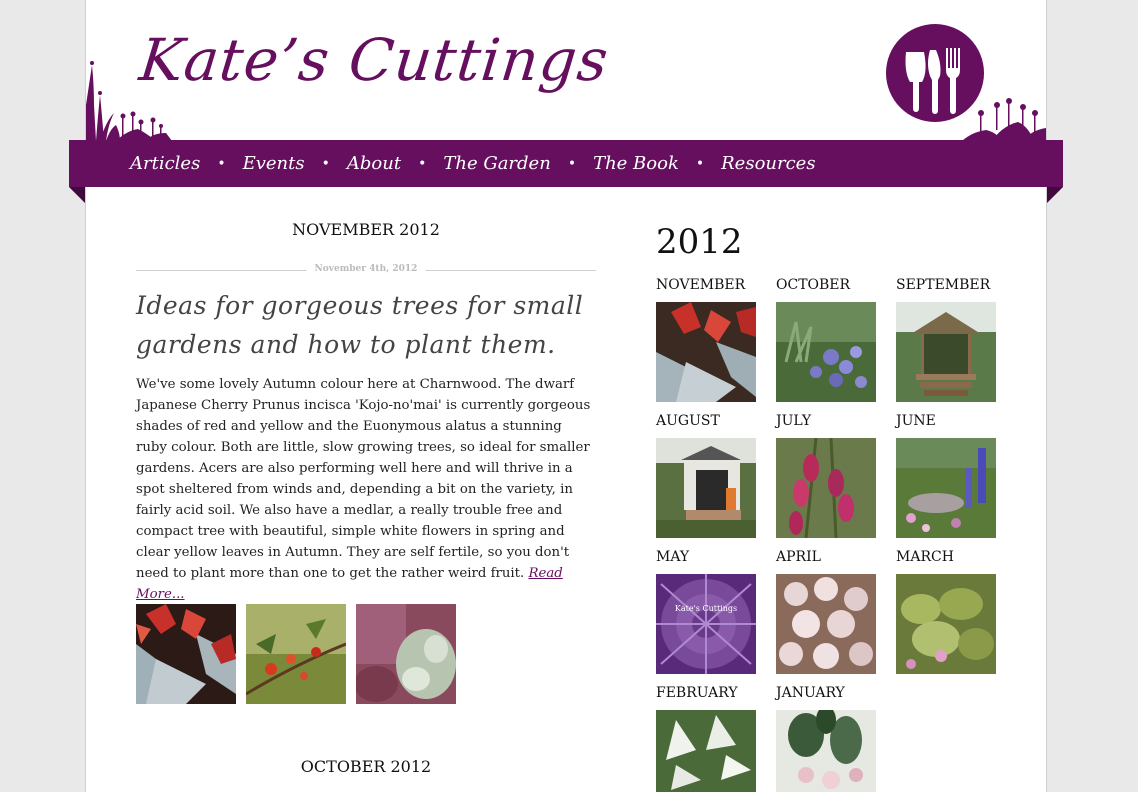 This screenshot has width=1138, height=792. Describe the element at coordinates (366, 229) in the screenshot. I see `month-heading: NOVEMBER 2012` at that location.